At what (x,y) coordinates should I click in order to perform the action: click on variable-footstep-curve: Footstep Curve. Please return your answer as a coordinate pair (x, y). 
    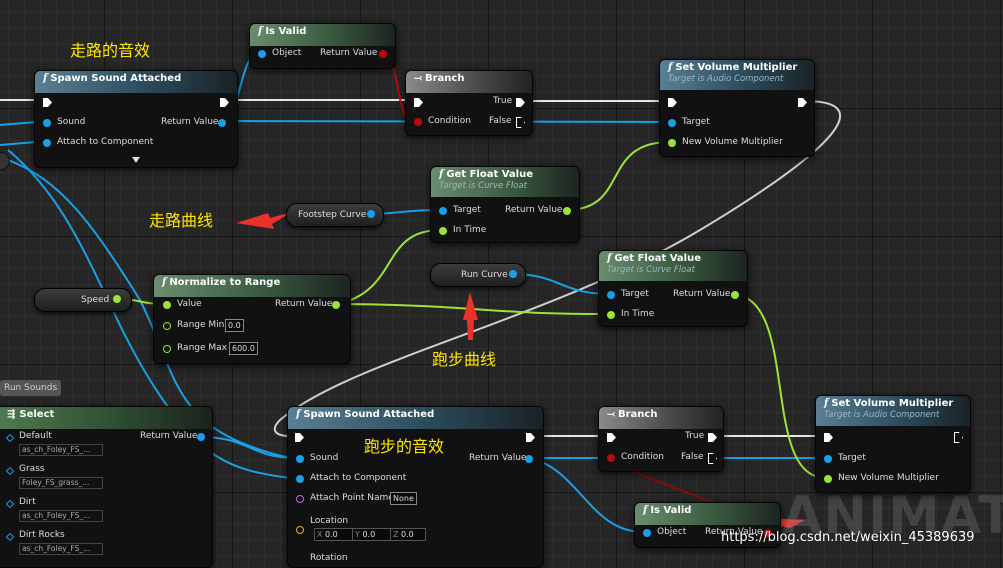
    Looking at the image, I should click on (335, 215).